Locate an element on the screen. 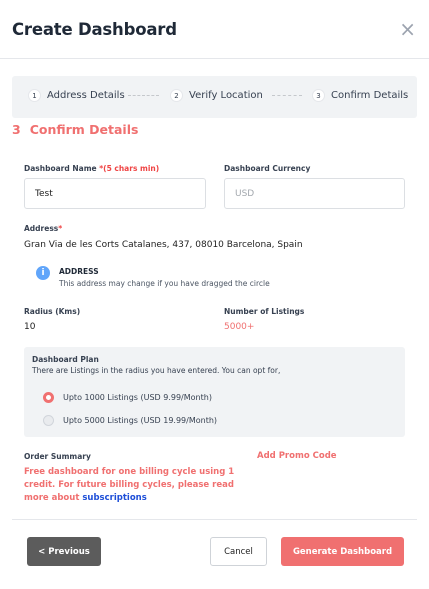 The image size is (429, 589). listings-label: Number of Listings is located at coordinates (264, 311).